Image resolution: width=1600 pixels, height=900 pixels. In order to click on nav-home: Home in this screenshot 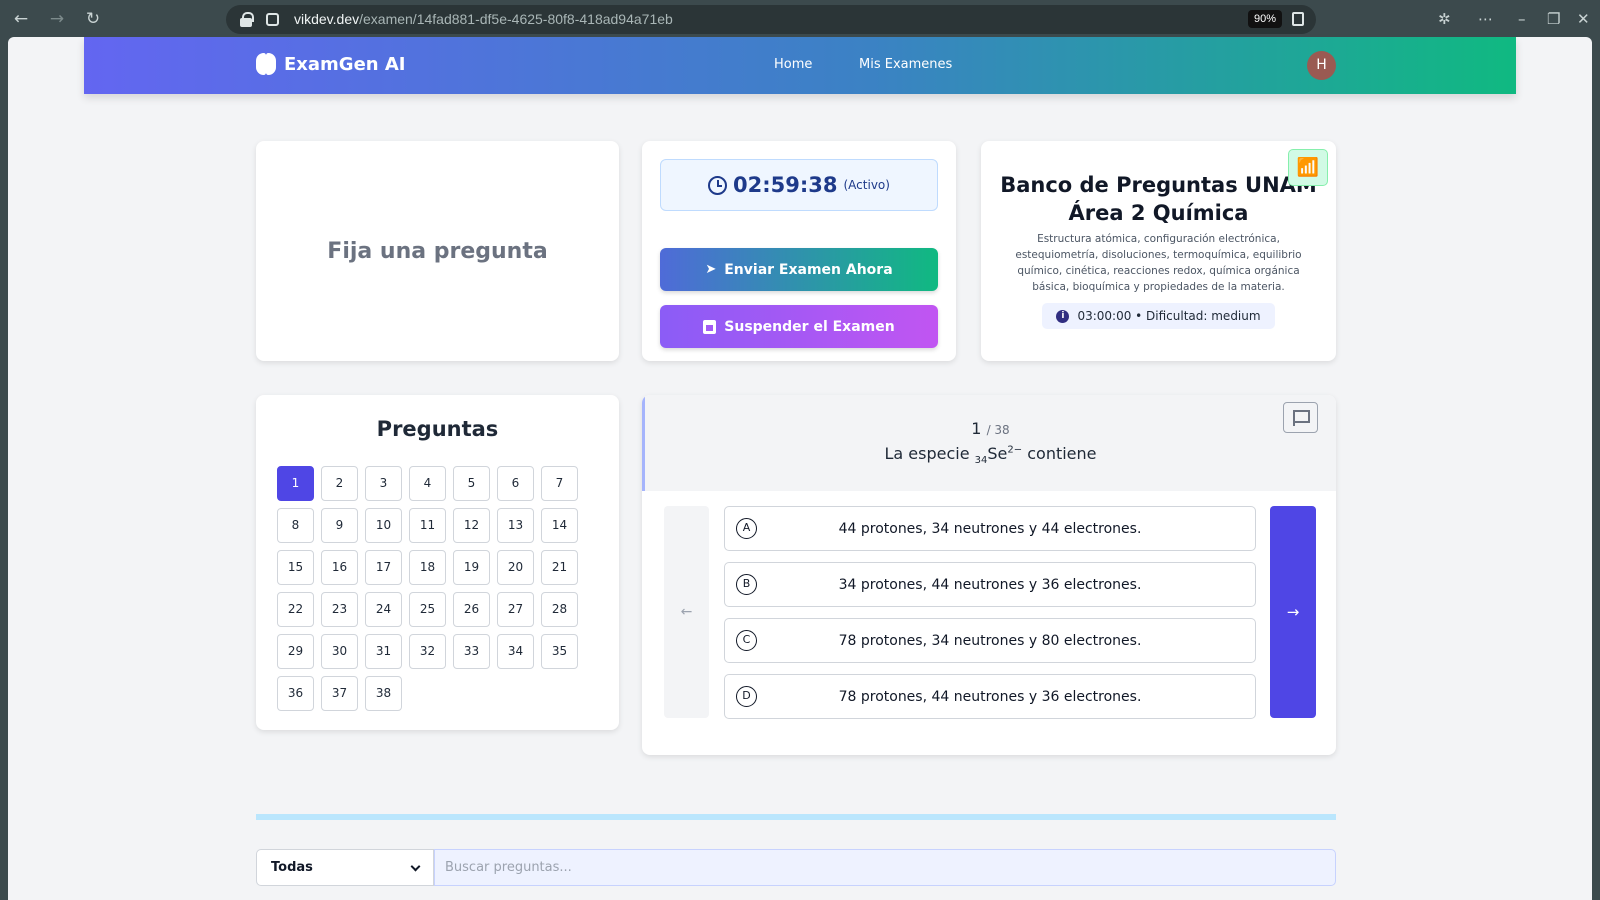, I will do `click(793, 64)`.